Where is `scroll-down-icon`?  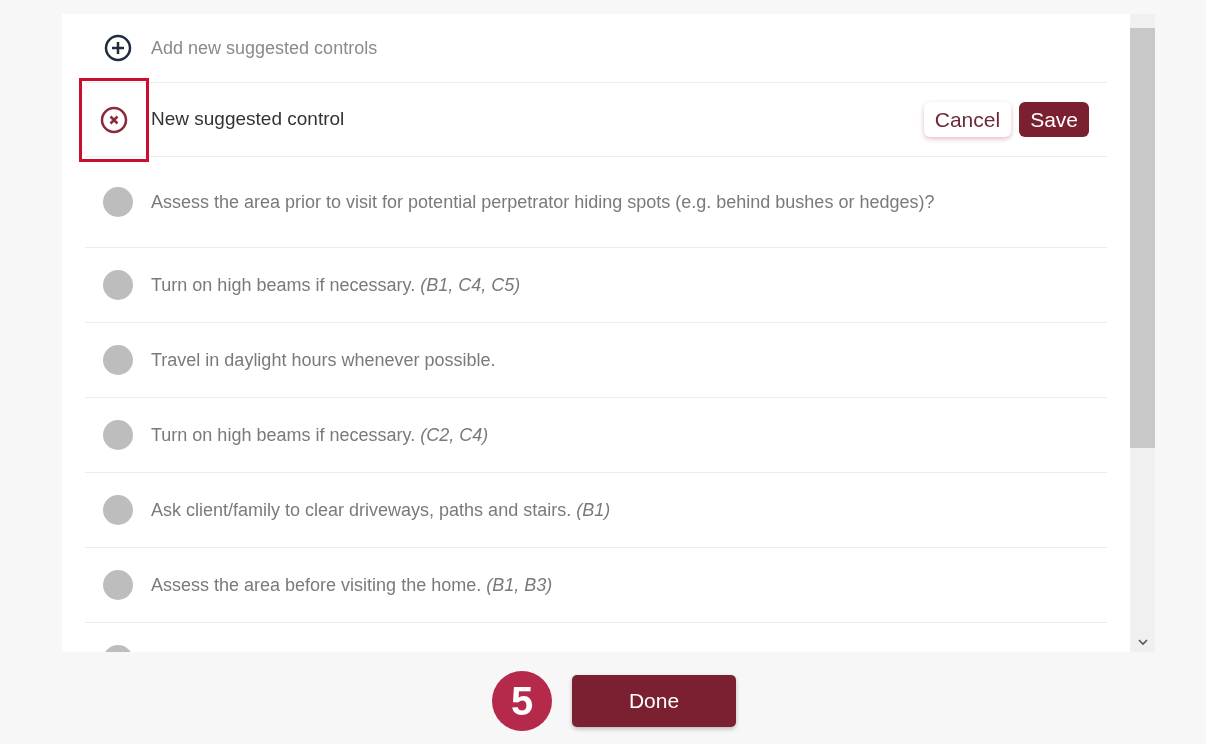 scroll-down-icon is located at coordinates (1142, 642).